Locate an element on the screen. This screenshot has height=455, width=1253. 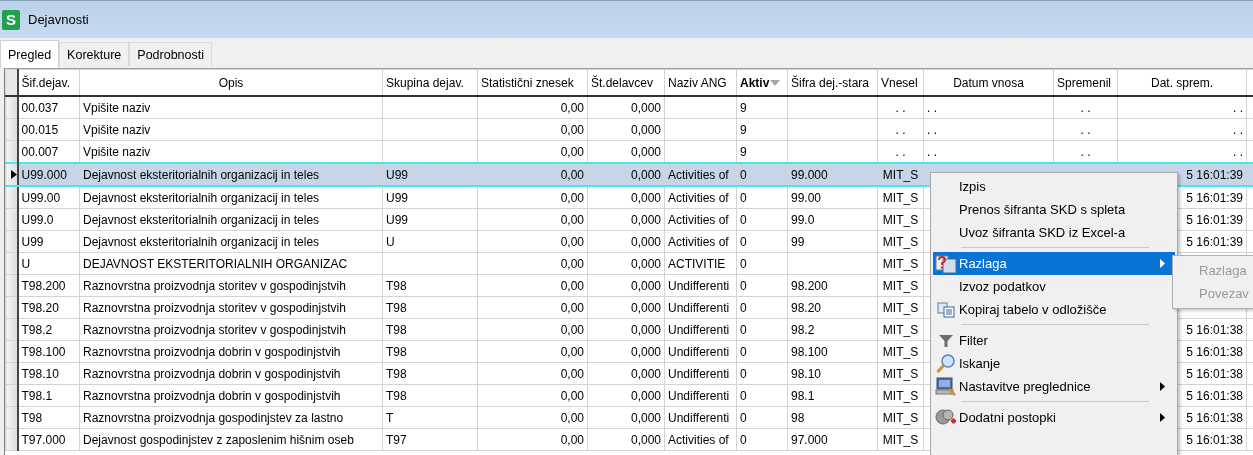
table-cell: T98.1 is located at coordinates (37, 395).